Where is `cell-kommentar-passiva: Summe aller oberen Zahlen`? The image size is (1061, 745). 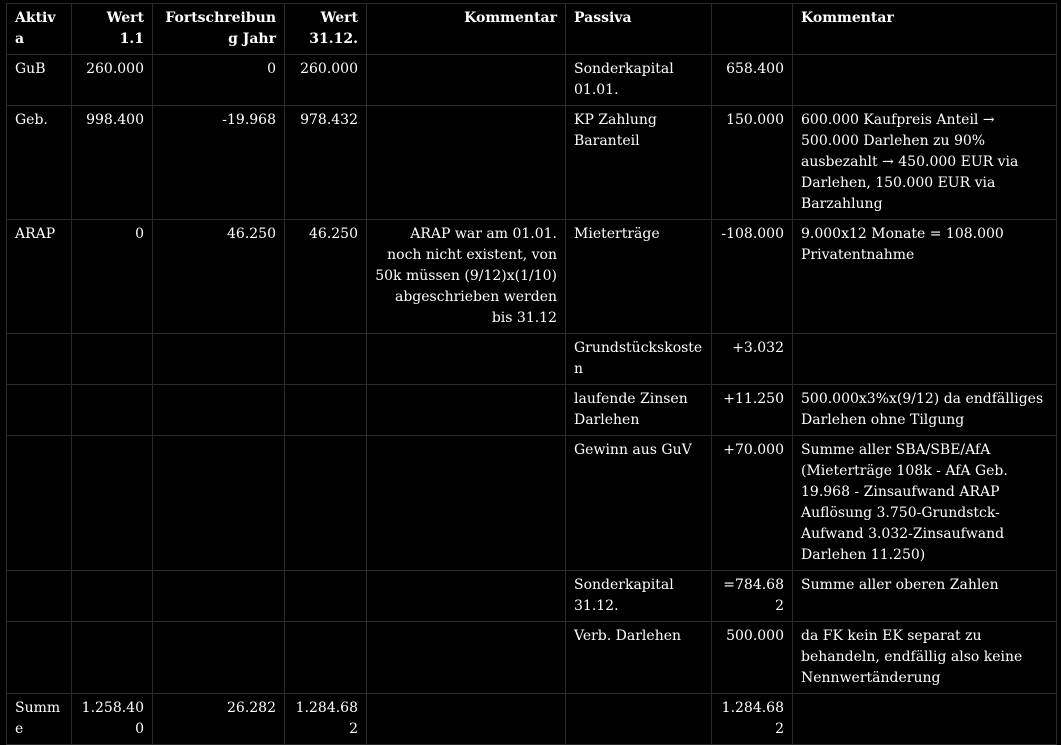
cell-kommentar-passiva: Summe aller oberen Zahlen is located at coordinates (924, 596).